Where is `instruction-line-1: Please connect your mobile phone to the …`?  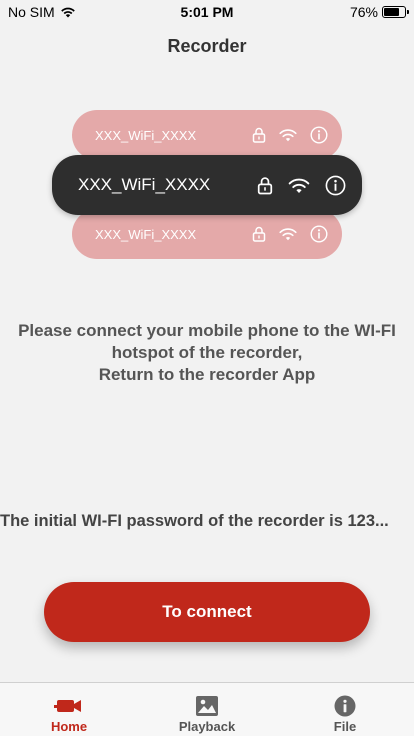
instruction-line-1: Please connect your mobile phone to the … is located at coordinates (207, 330).